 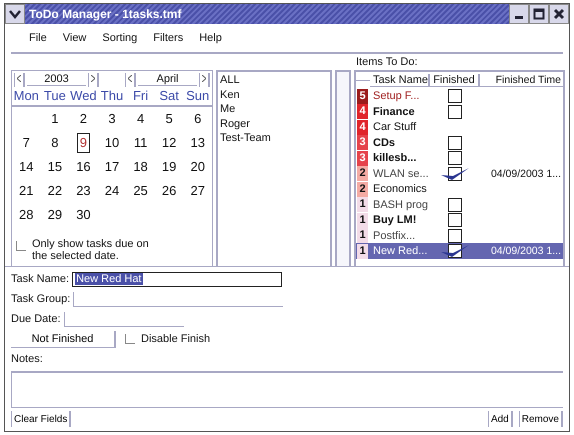 What do you see at coordinates (36, 319) in the screenshot?
I see `field-label: Due Date:` at bounding box center [36, 319].